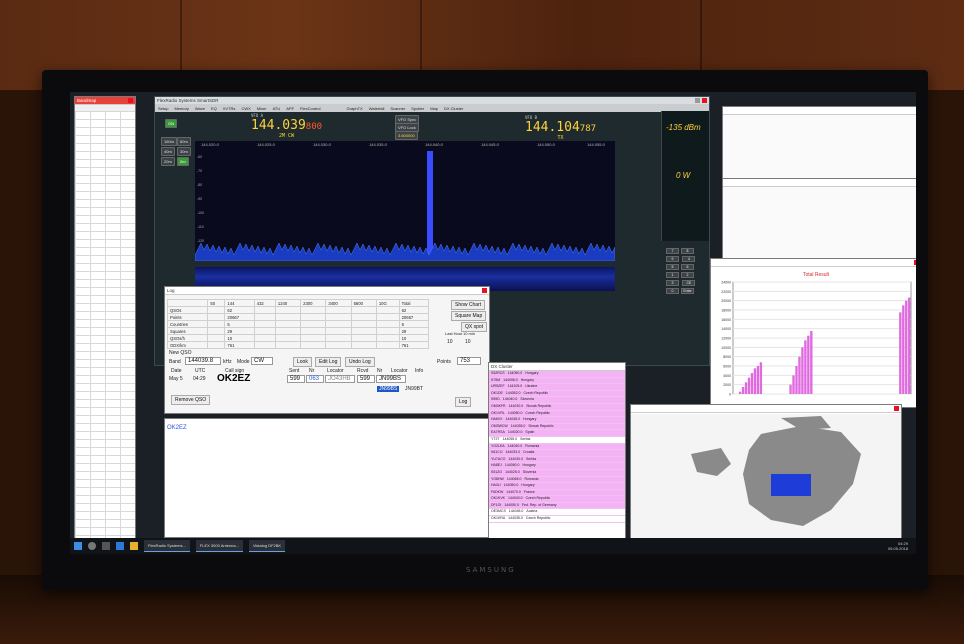 The width and height of the screenshot is (964, 644). What do you see at coordinates (557, 460) in the screenshot?
I see `cluster-row: YU7ACO 144030.0 Serbia` at bounding box center [557, 460].